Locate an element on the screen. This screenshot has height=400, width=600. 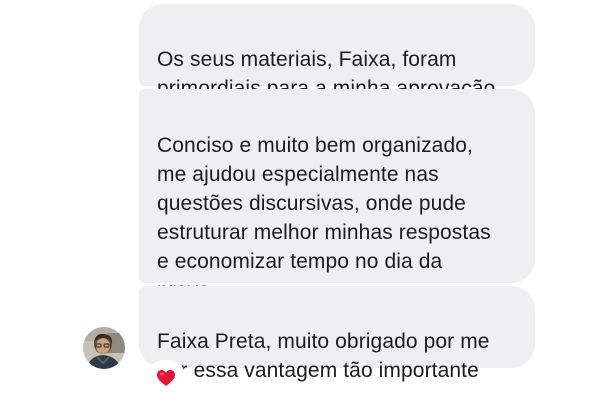
avatar-photo-icon is located at coordinates (104, 348).